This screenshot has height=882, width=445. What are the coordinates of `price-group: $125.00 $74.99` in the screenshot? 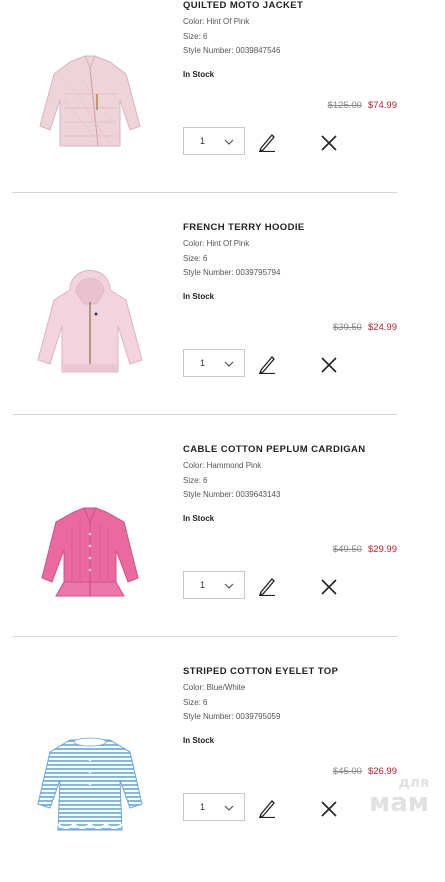 It's located at (362, 105).